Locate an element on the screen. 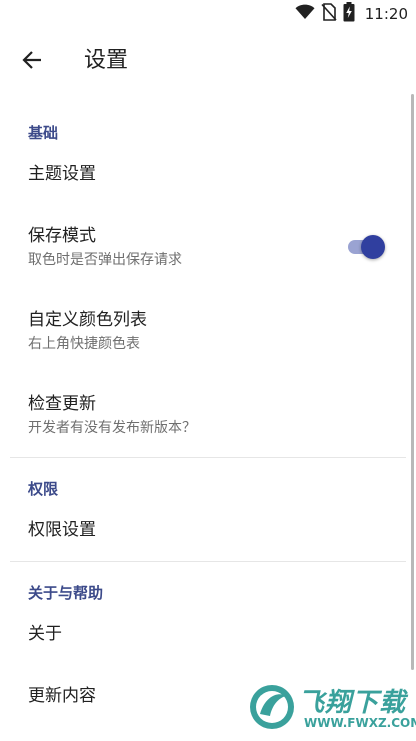 Image resolution: width=416 pixels, height=741 pixels. category-basic-header: 基础 is located at coordinates (43, 133).